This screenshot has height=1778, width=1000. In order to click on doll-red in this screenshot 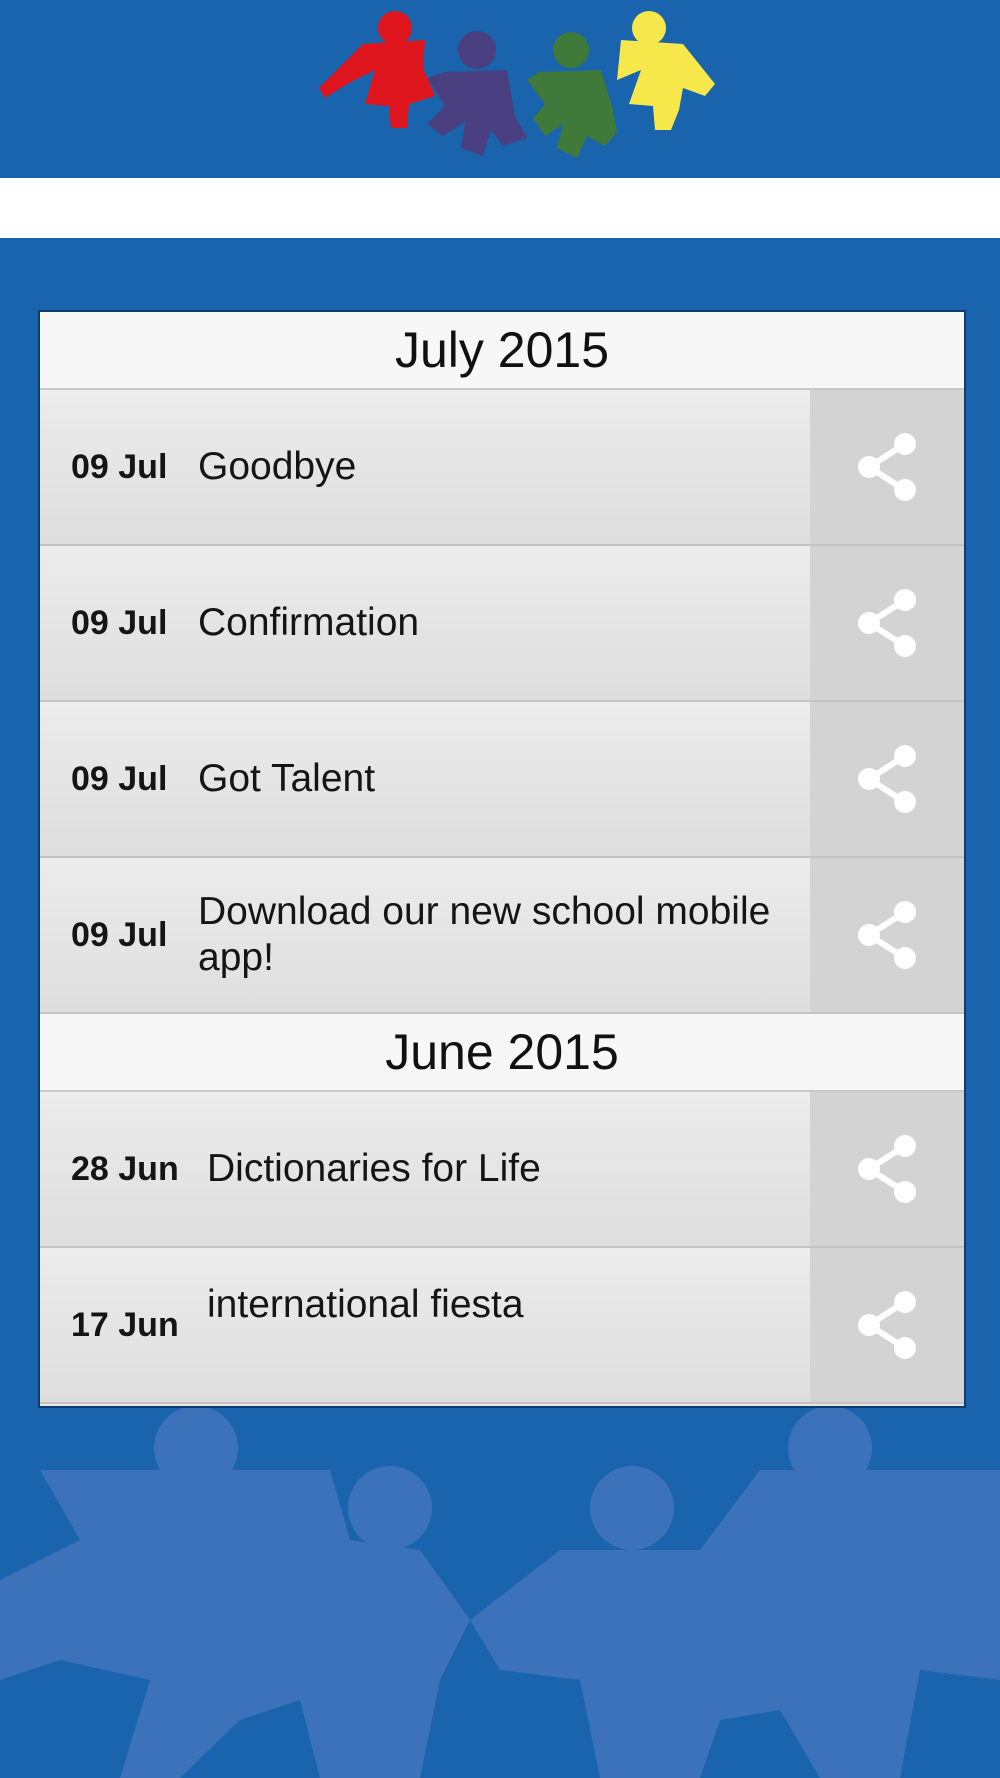, I will do `click(377, 69)`.